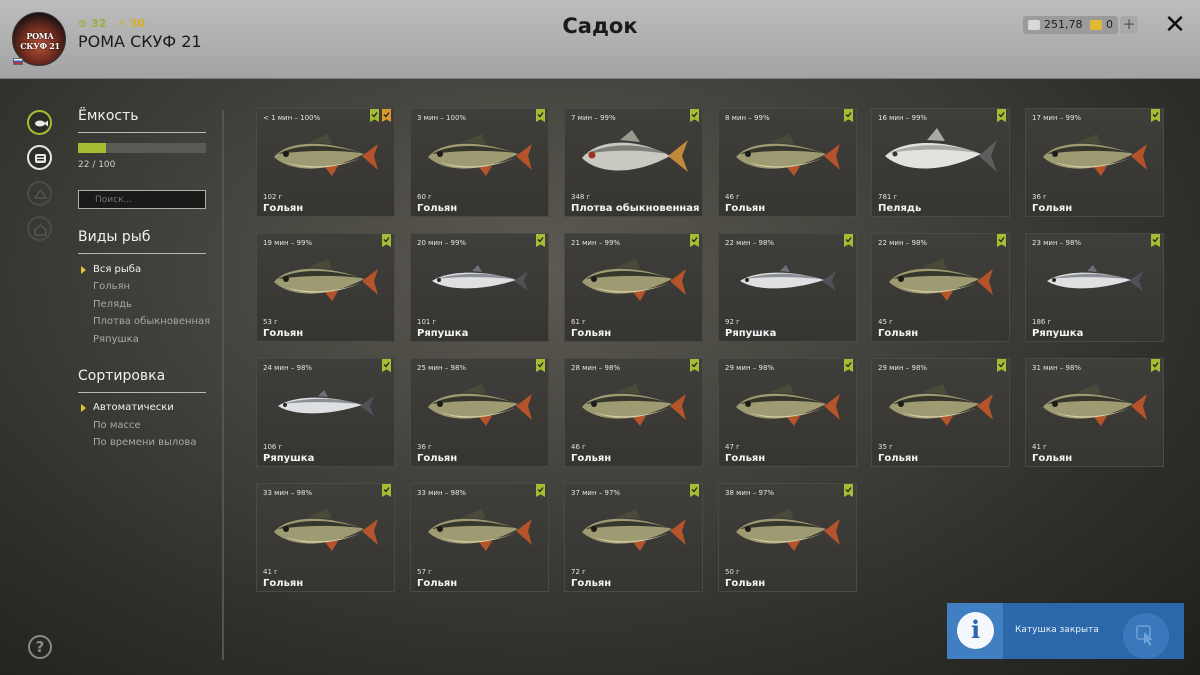 The width and height of the screenshot is (1200, 675). What do you see at coordinates (270, 572) in the screenshot?
I see `fish-weight: 41 г` at bounding box center [270, 572].